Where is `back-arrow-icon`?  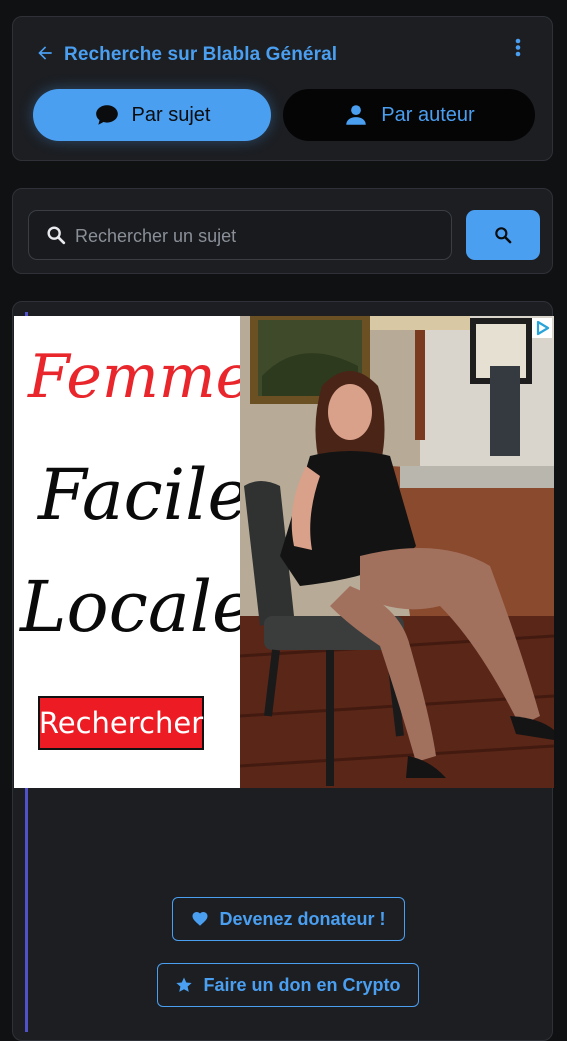
back-arrow-icon is located at coordinates (45, 53).